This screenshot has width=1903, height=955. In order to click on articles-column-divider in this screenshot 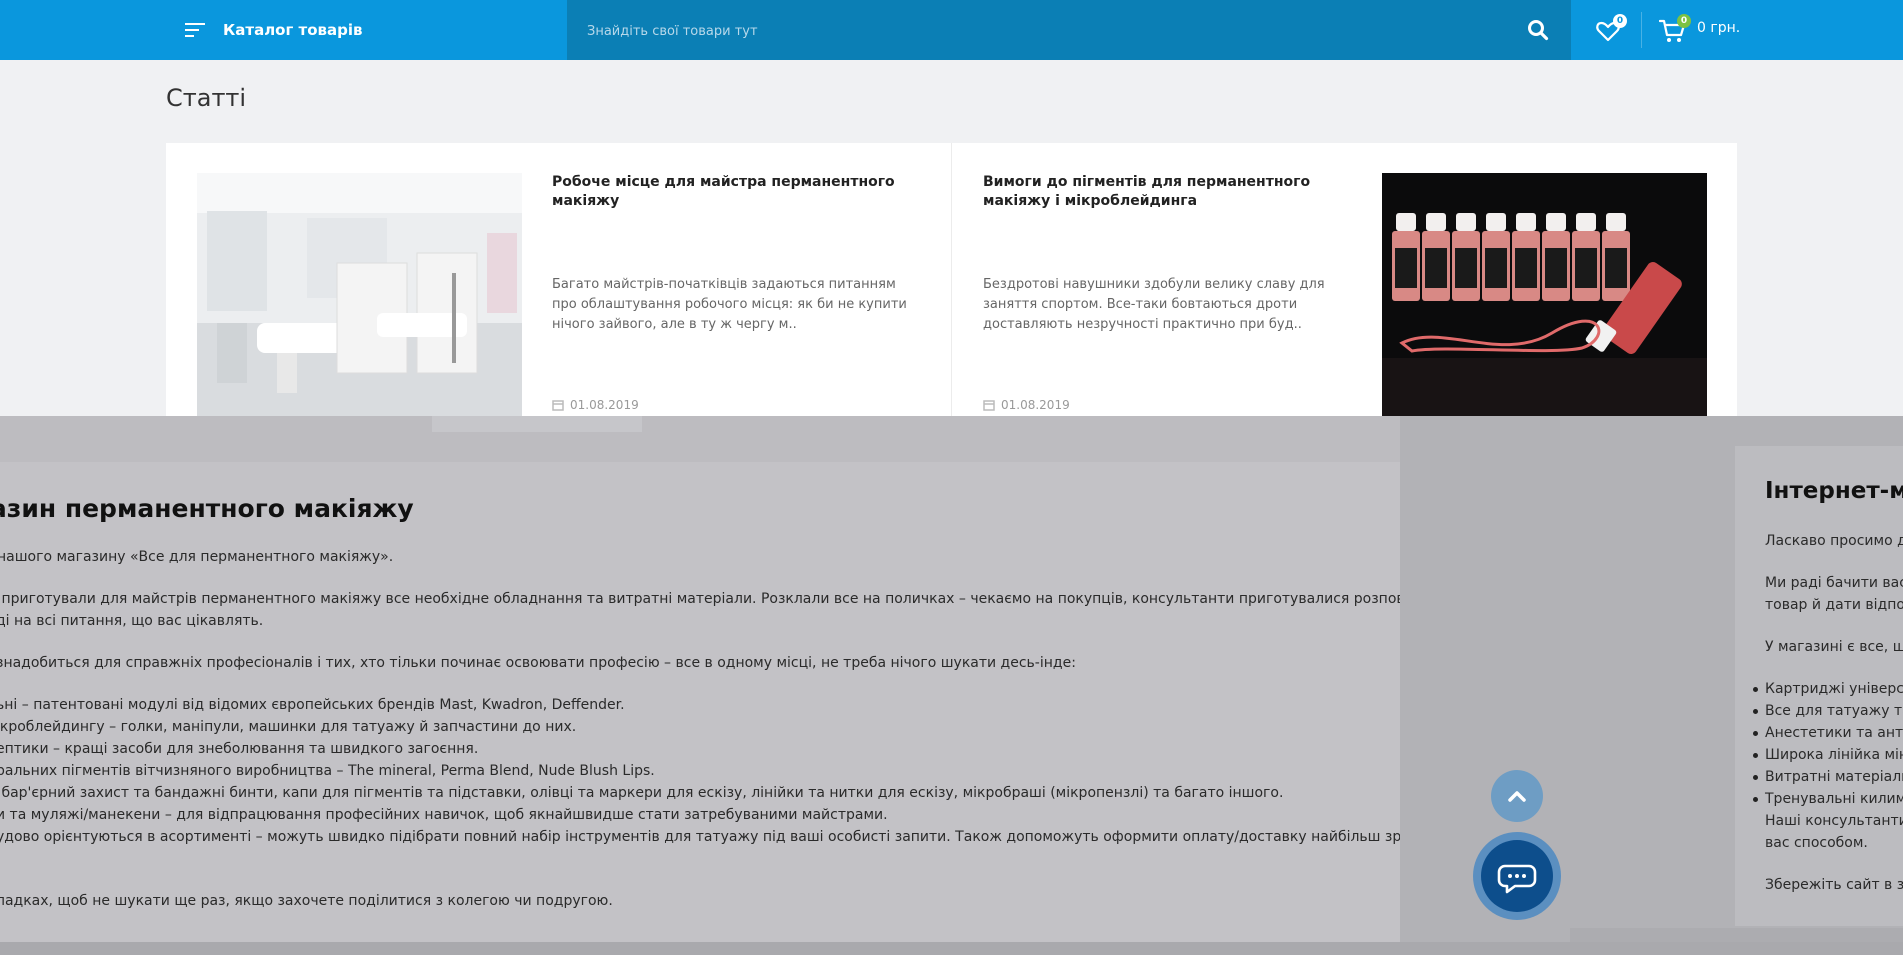, I will do `click(951, 287)`.